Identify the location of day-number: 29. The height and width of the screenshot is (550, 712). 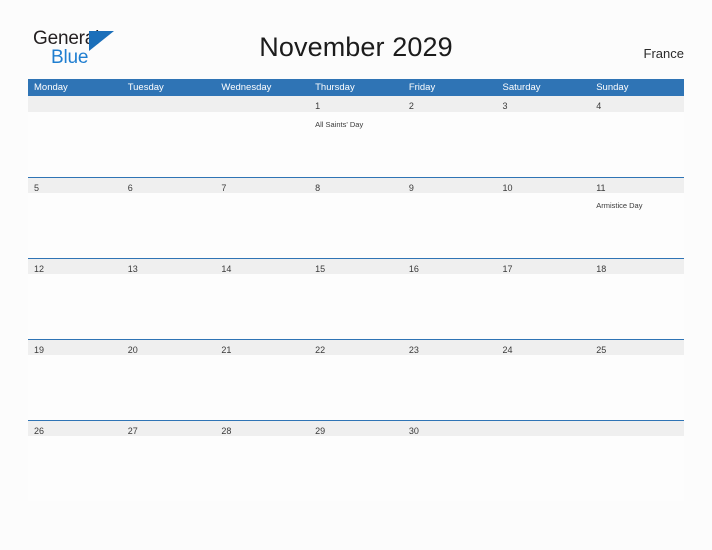
(320, 431).